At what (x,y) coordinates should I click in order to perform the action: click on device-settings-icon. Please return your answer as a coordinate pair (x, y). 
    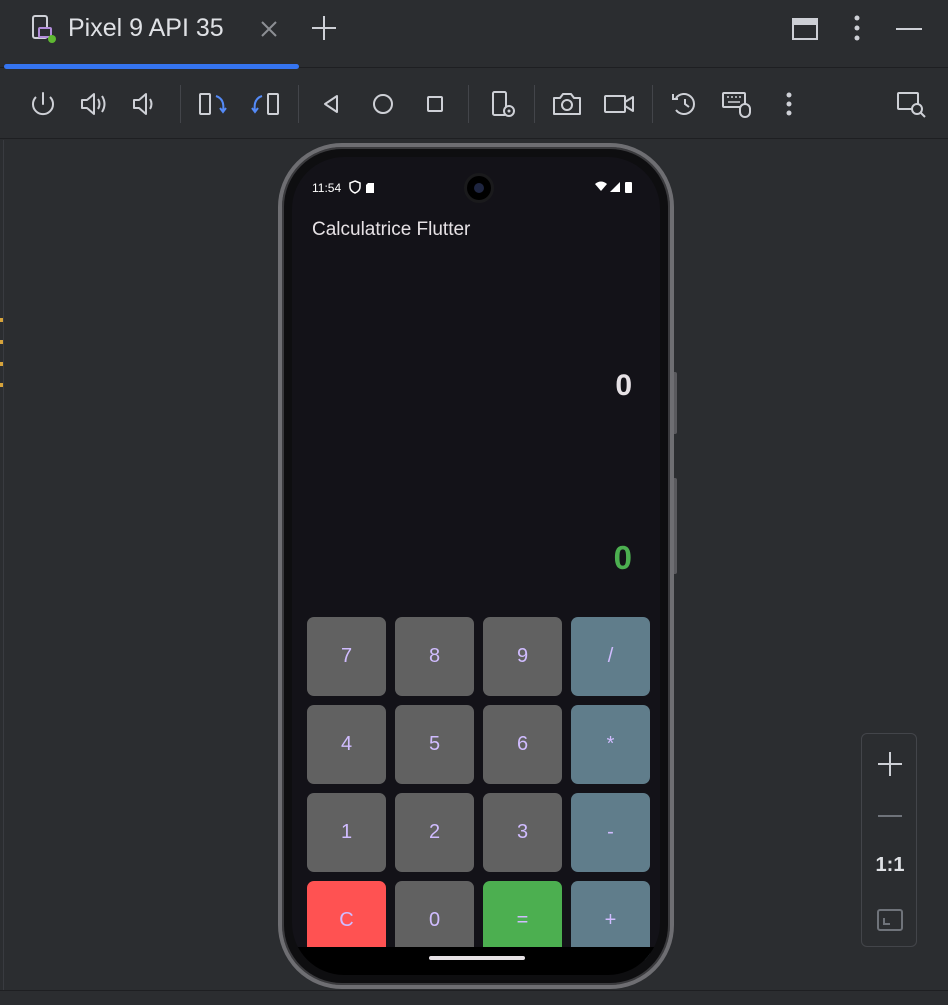
    Looking at the image, I should click on (503, 104).